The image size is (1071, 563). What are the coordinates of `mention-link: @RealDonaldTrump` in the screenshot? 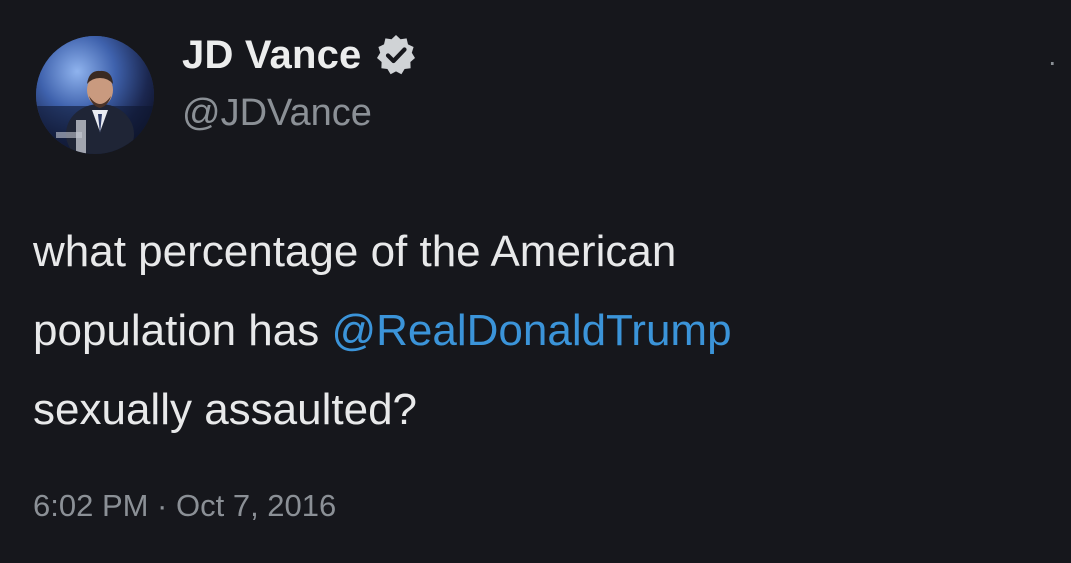 It's located at (531, 330).